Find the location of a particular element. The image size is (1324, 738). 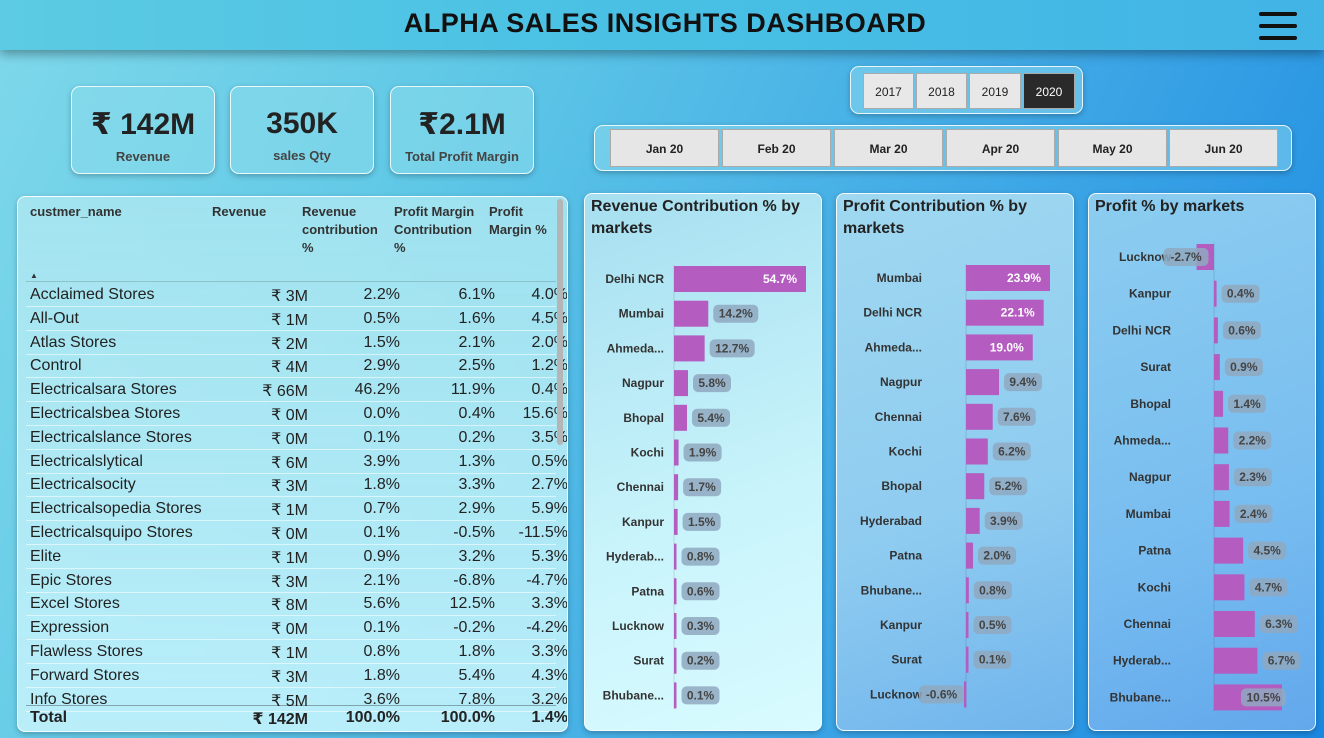

hamburger-menu-icon is located at coordinates (1278, 27).